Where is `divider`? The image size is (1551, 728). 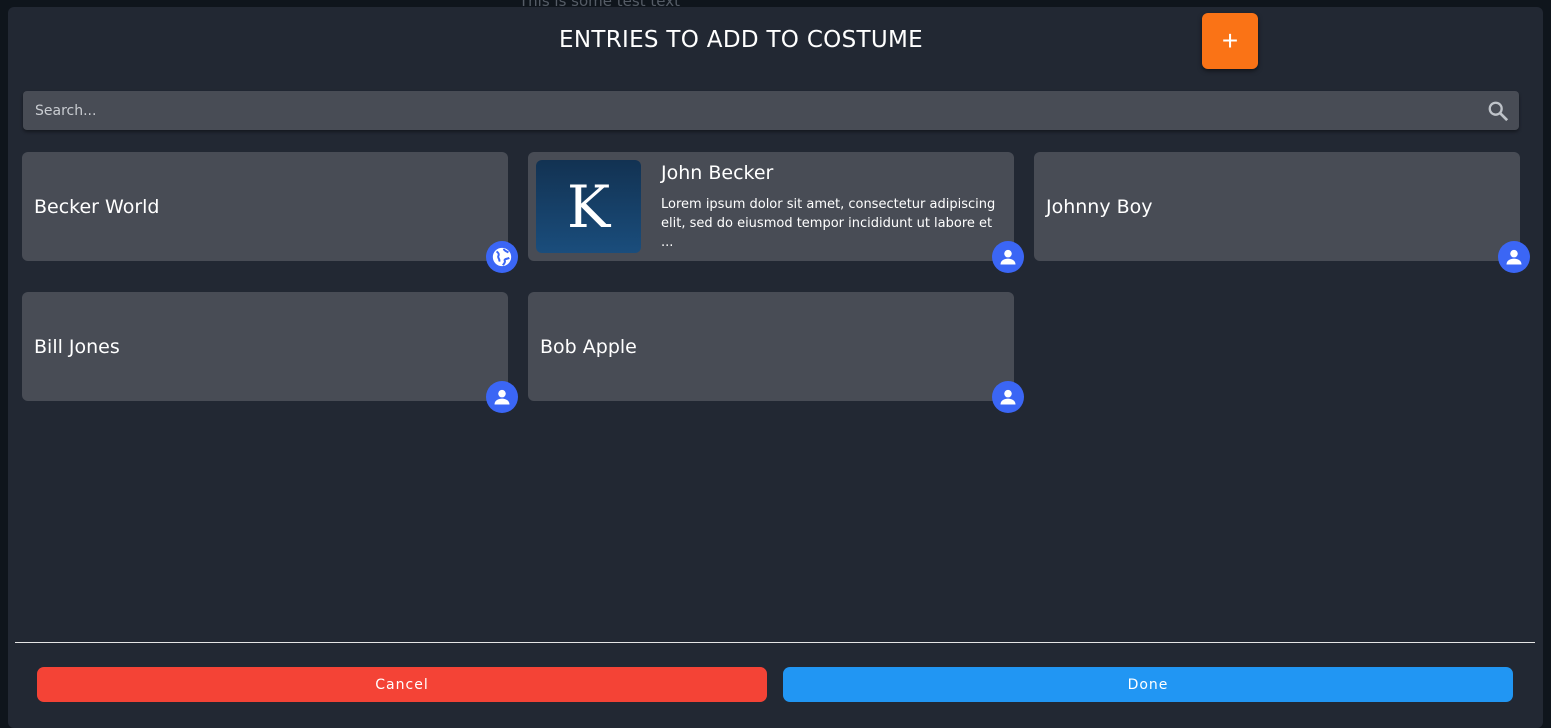 divider is located at coordinates (775, 642).